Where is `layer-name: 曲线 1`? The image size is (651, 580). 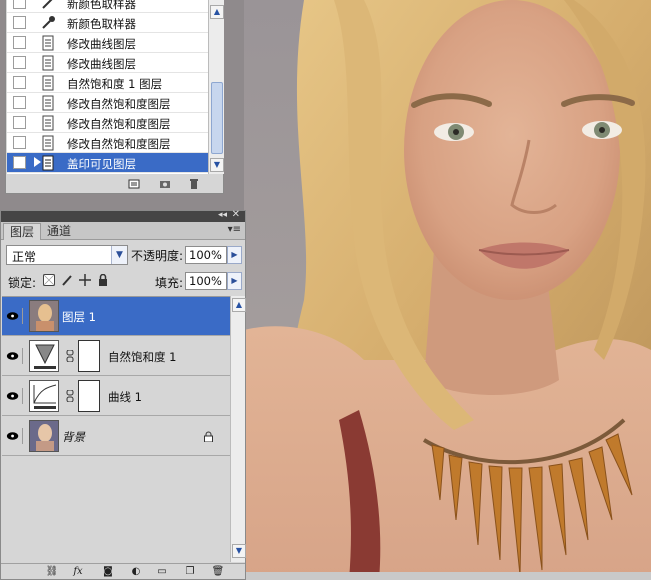 layer-name: 曲线 1 is located at coordinates (125, 397).